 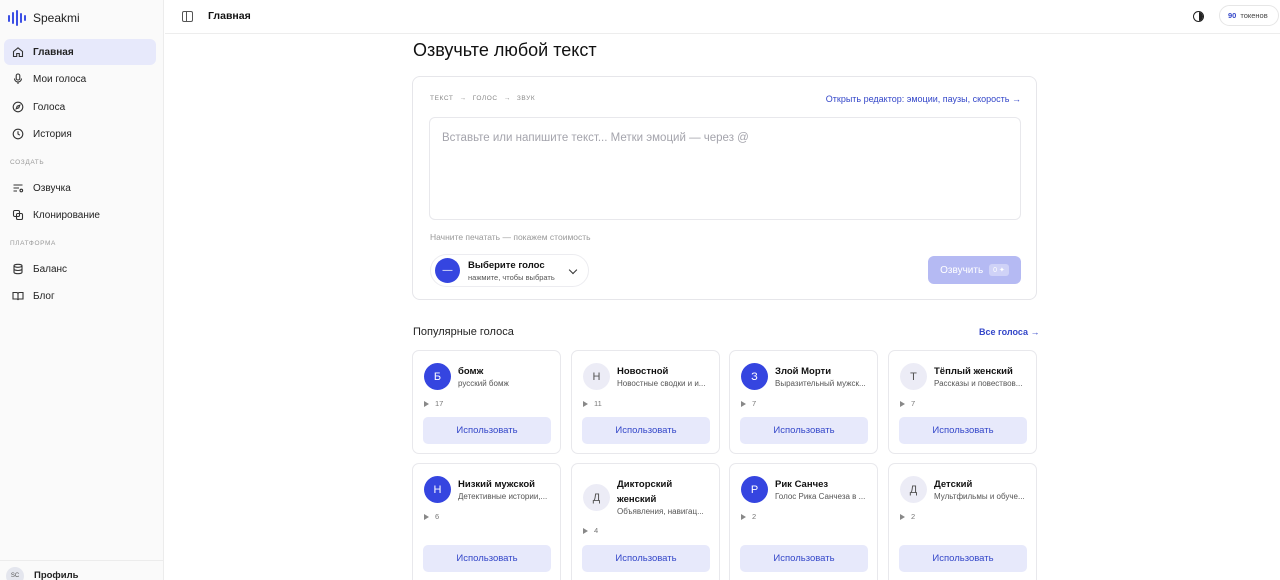 I want to click on play-count: 2, so click(x=748, y=516).